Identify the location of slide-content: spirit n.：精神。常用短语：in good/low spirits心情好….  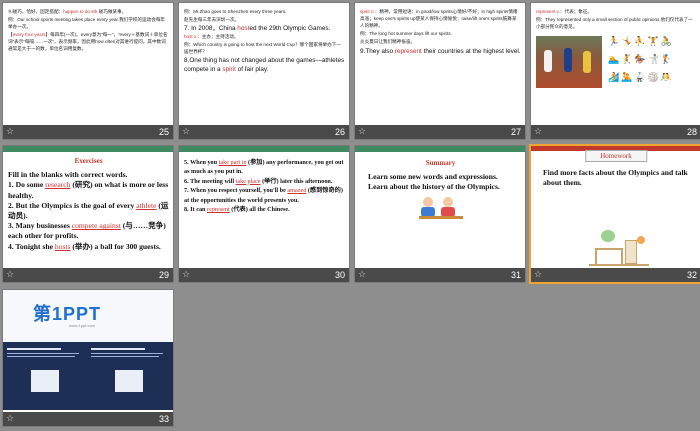
(440, 32).